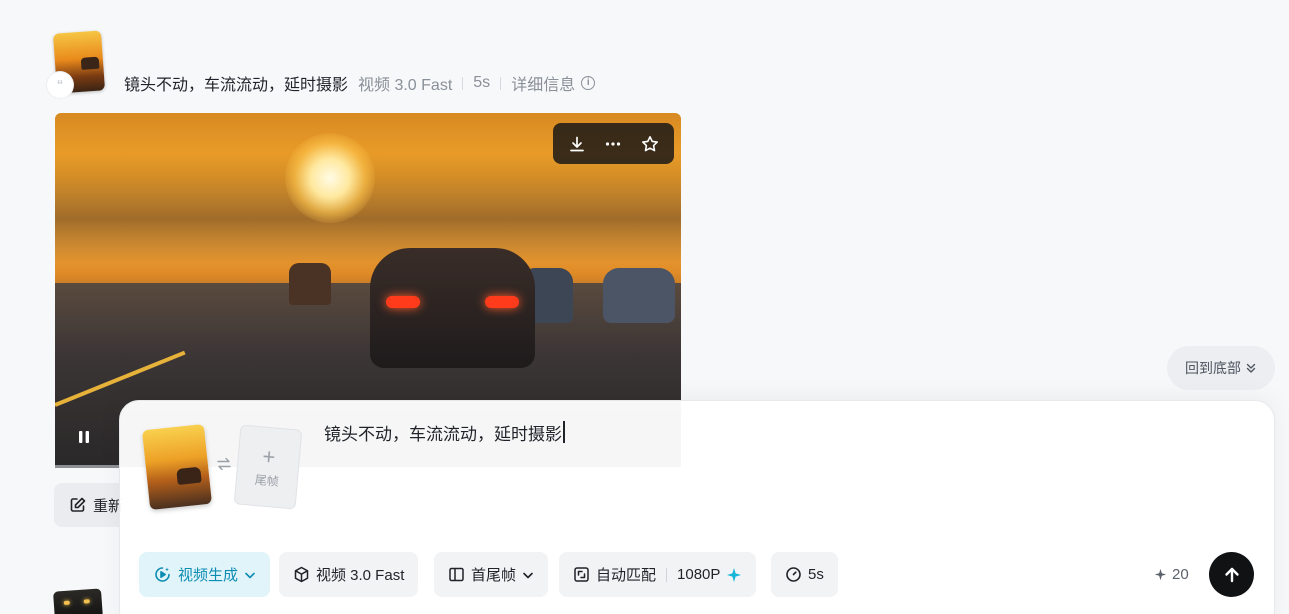 The width and height of the screenshot is (1289, 614). What do you see at coordinates (84, 437) in the screenshot?
I see `pause-icon` at bounding box center [84, 437].